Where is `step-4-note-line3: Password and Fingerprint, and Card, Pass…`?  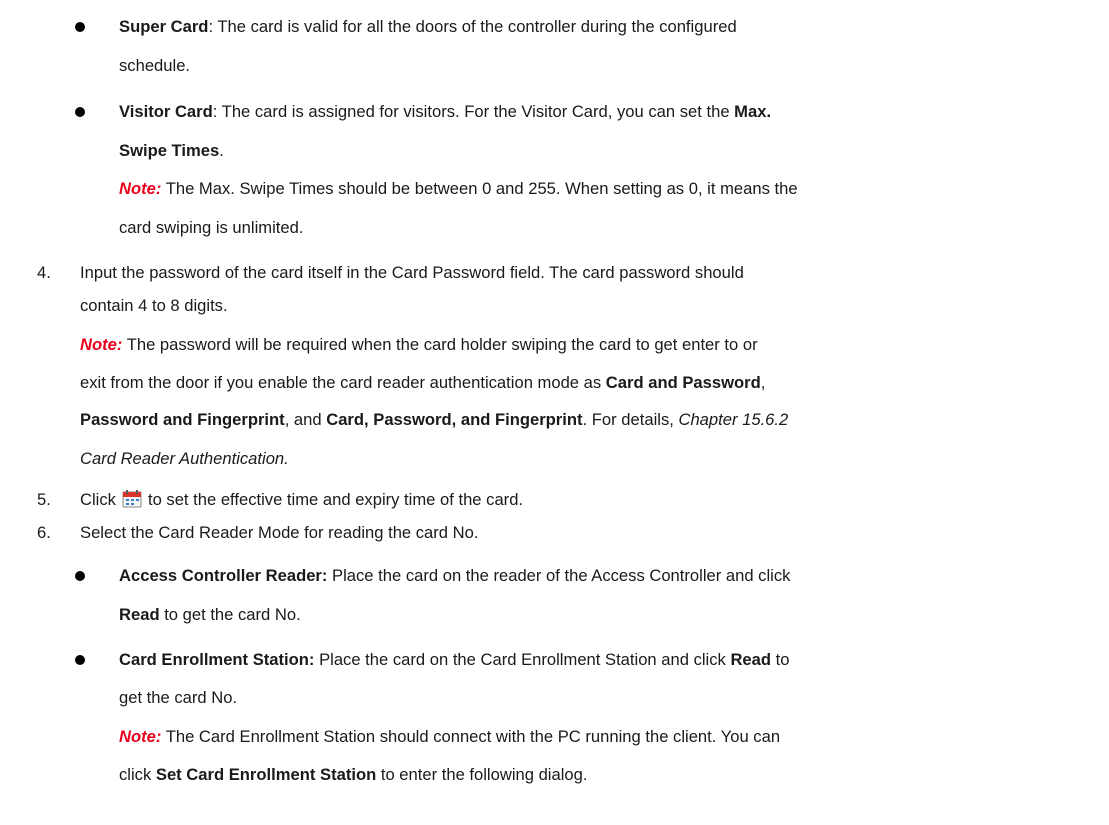
step-4-note-line3: Password and Fingerprint, and Card, Pass… is located at coordinates (434, 420).